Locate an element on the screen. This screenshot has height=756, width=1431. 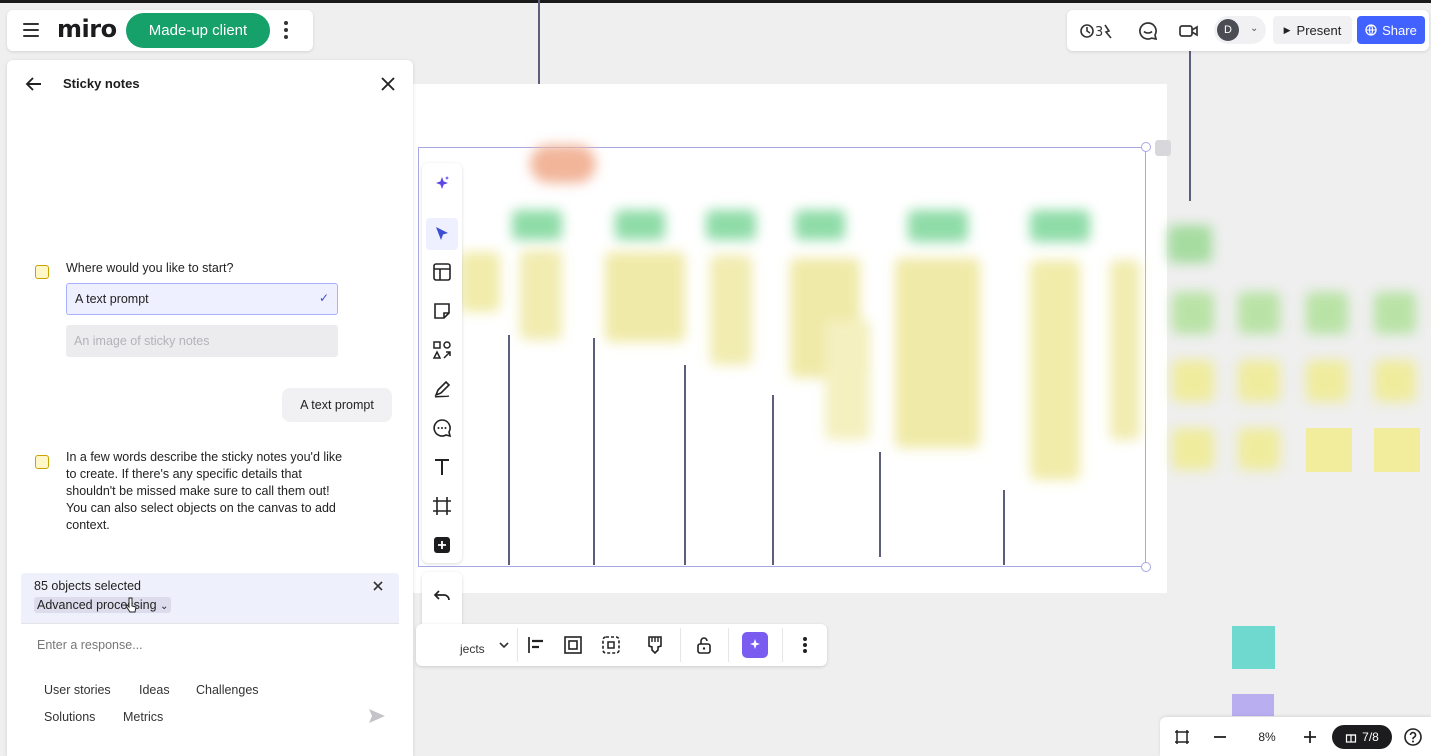
more-apps-icon is located at coordinates (442, 545).